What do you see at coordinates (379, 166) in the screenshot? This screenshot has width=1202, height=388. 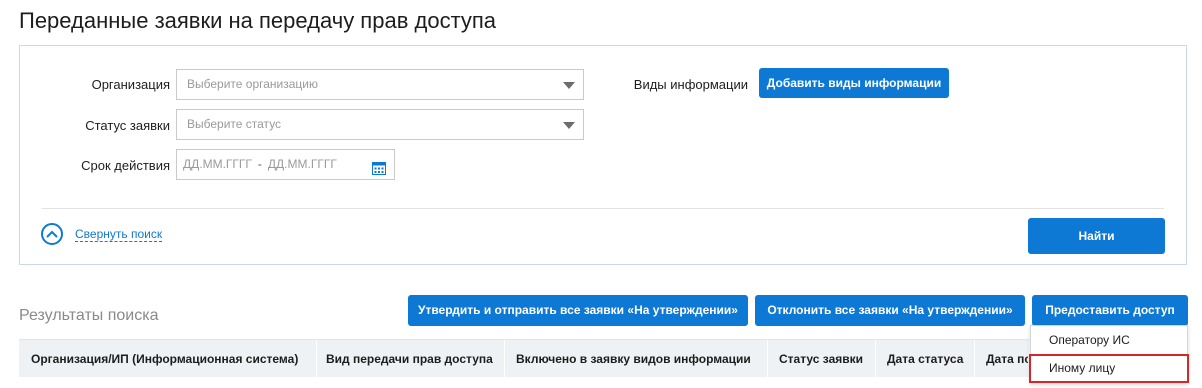 I see `calendar-icon` at bounding box center [379, 166].